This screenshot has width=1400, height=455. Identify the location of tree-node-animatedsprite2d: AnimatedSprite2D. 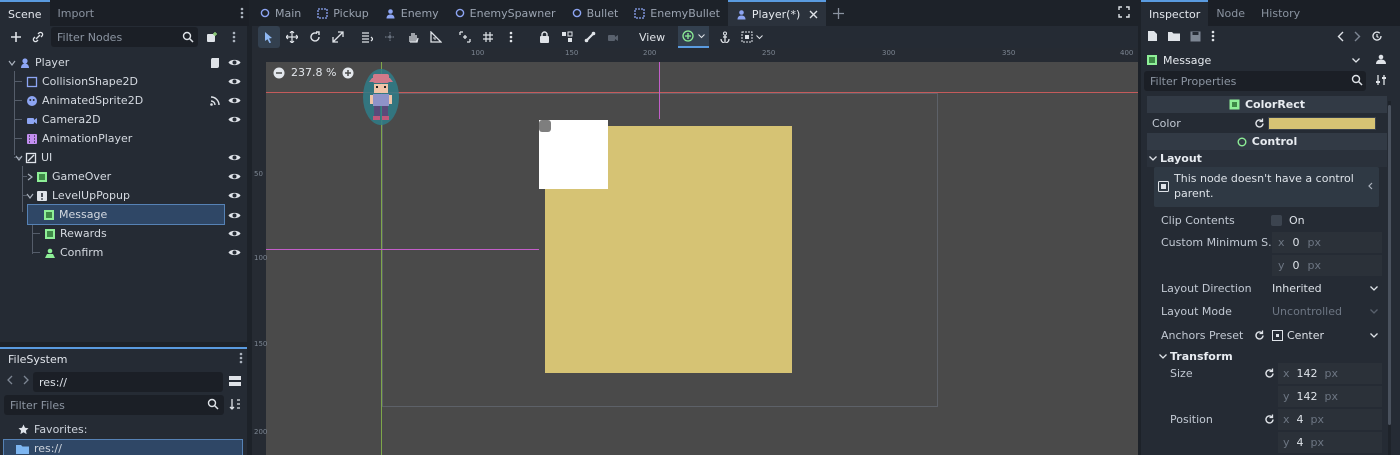
(123, 100).